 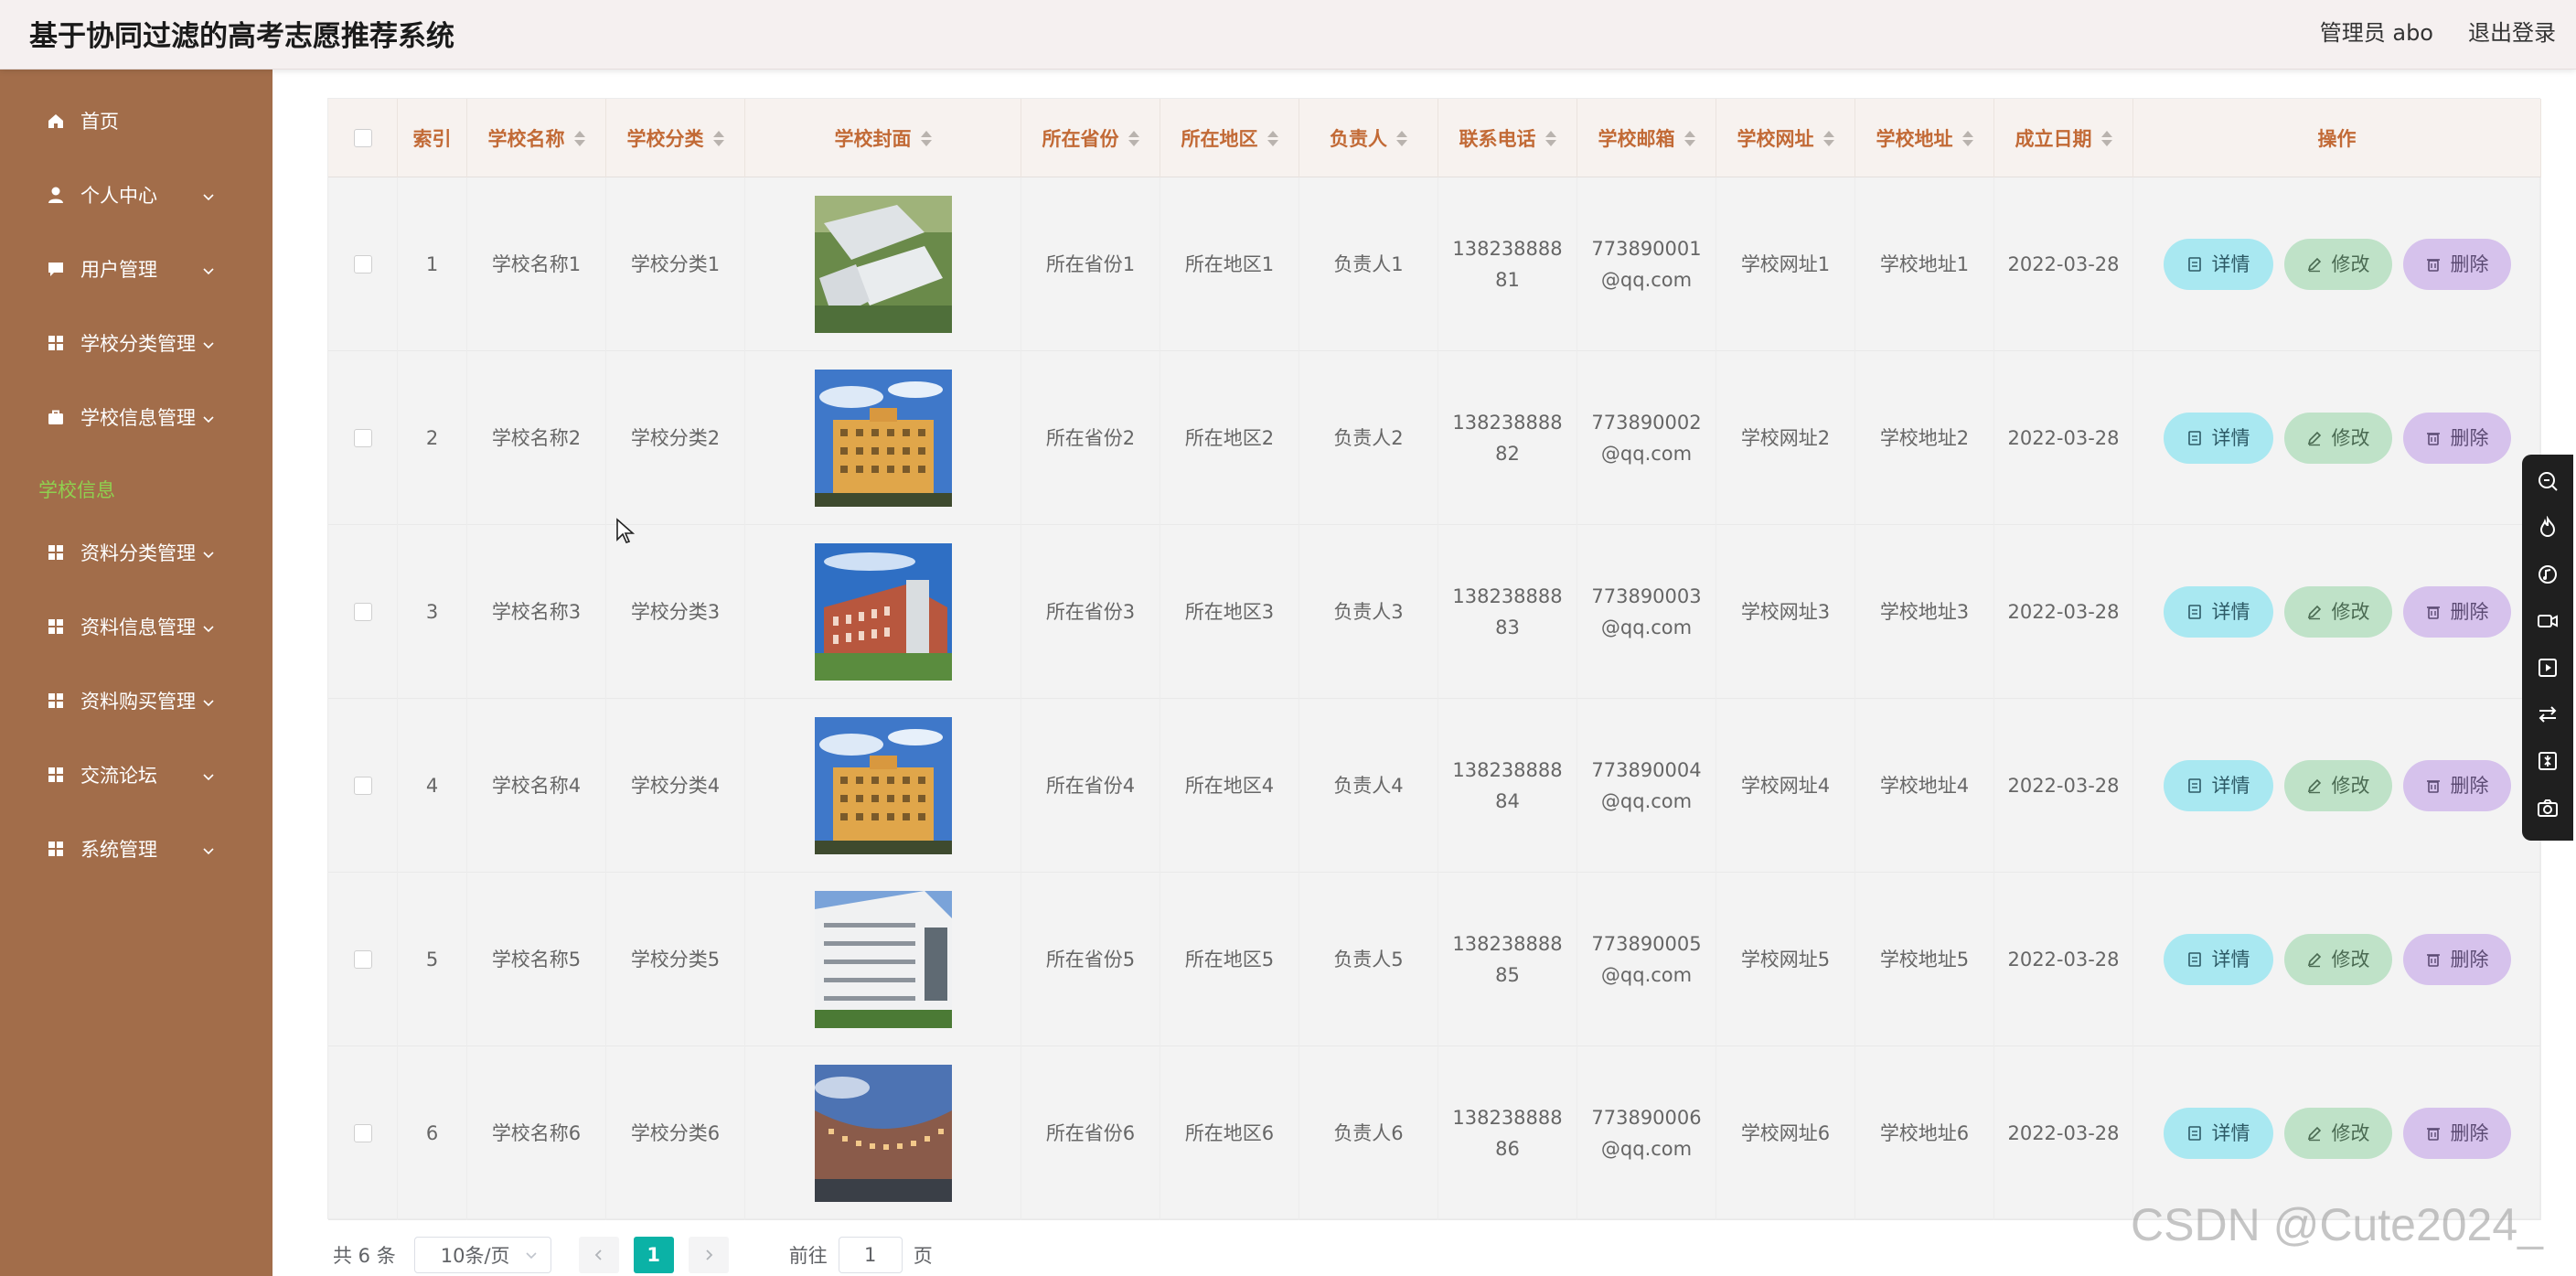 I want to click on sidebar-item-2: 用户管理, so click(x=136, y=269).